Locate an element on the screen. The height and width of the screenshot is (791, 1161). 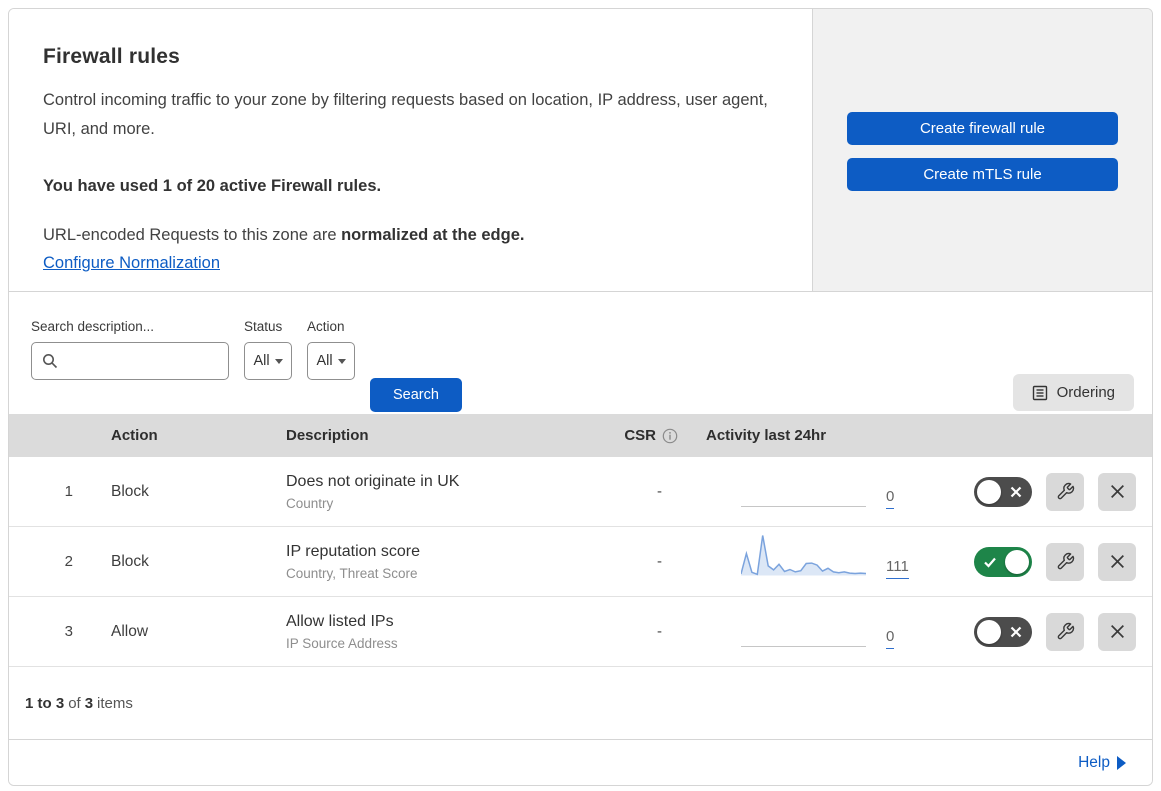
csr-header-label: CSR is located at coordinates (640, 435).